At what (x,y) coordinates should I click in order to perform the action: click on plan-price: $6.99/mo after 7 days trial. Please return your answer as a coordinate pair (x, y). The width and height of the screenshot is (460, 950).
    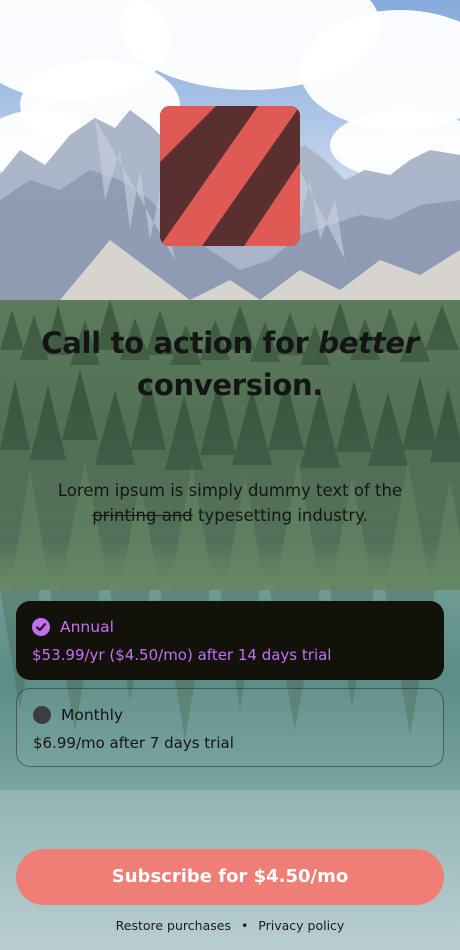
    Looking at the image, I should click on (133, 743).